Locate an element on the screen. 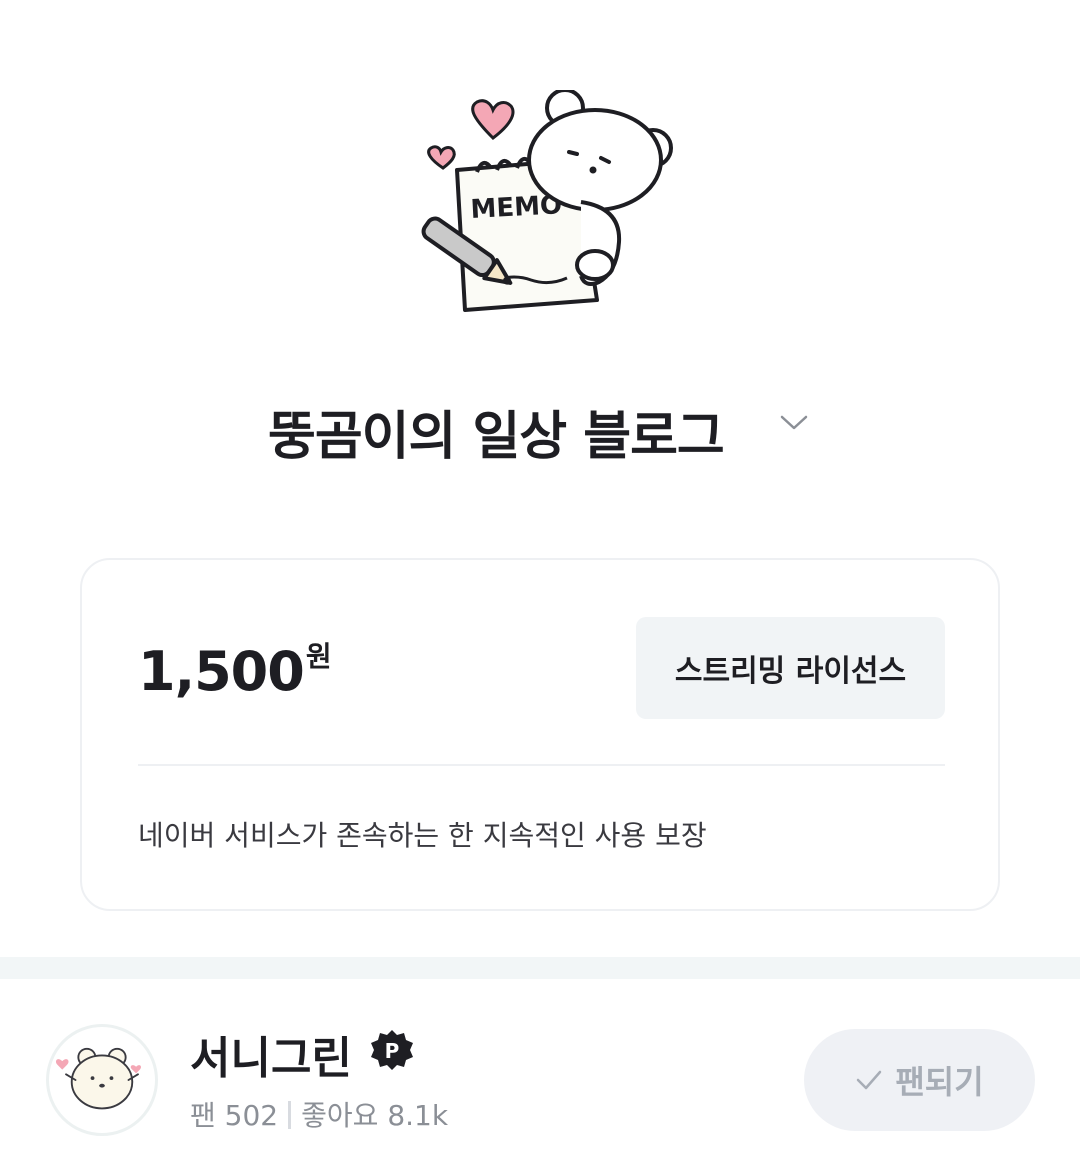  product-title-row: 뚱곰이의 일상 블로그 is located at coordinates (540, 430).